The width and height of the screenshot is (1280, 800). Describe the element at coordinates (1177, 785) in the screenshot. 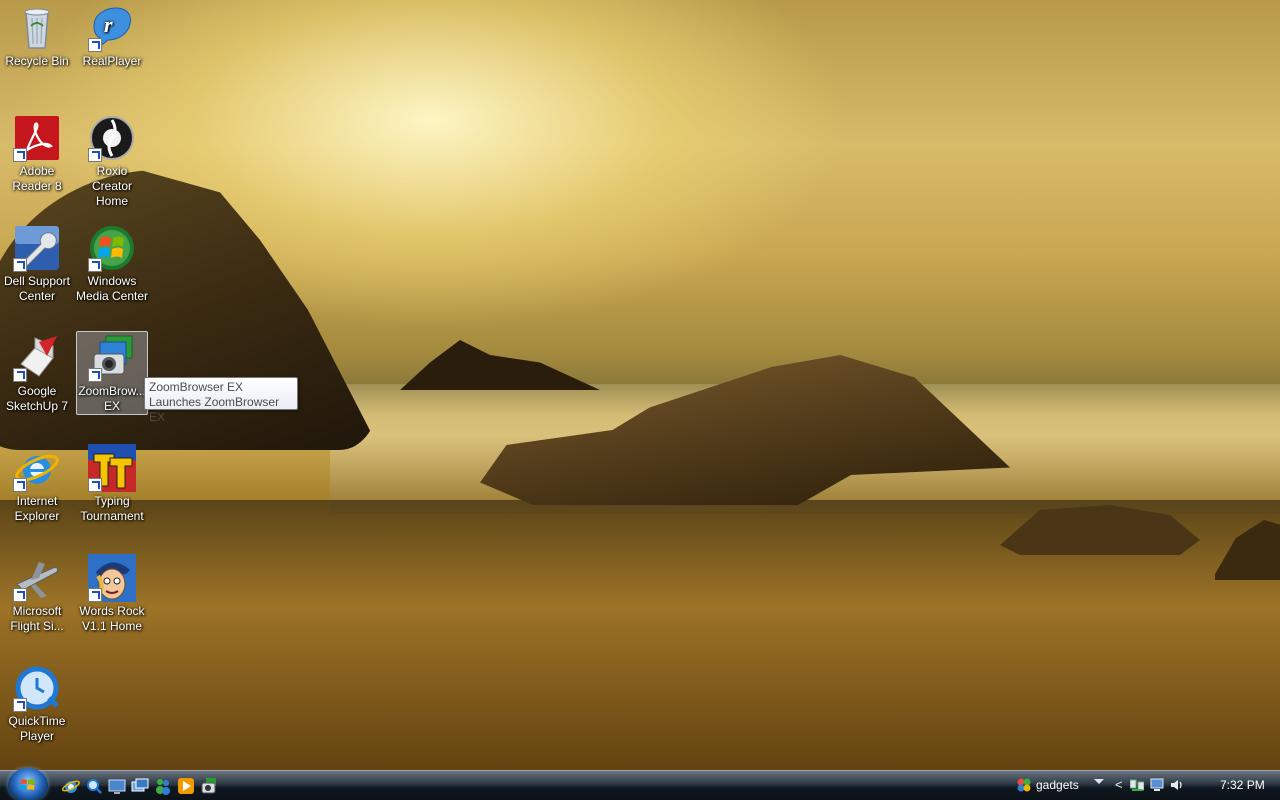

I see `volume-icon` at that location.